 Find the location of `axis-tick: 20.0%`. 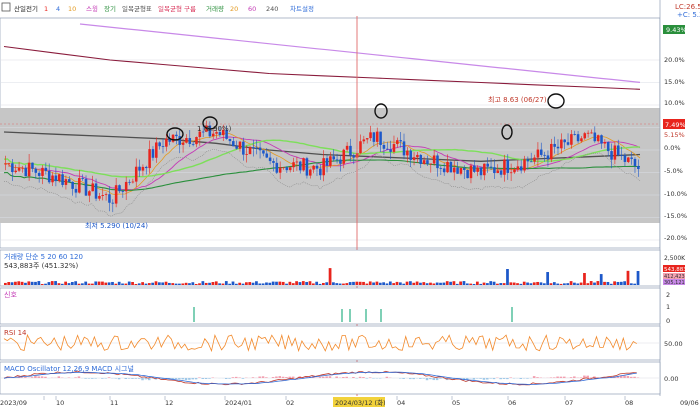

axis-tick: 20.0% is located at coordinates (674, 60).